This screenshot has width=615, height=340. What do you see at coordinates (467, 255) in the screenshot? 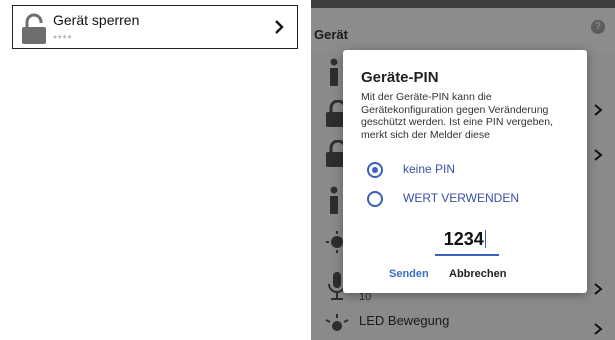
I see `pin-input-underline` at bounding box center [467, 255].